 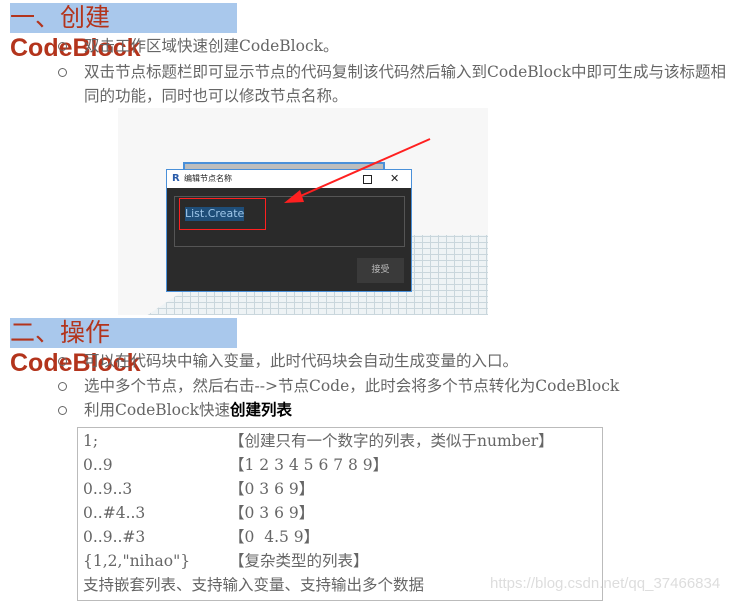 I want to click on list-item: 利用CodeBlock快速创建列表, so click(x=396, y=410).